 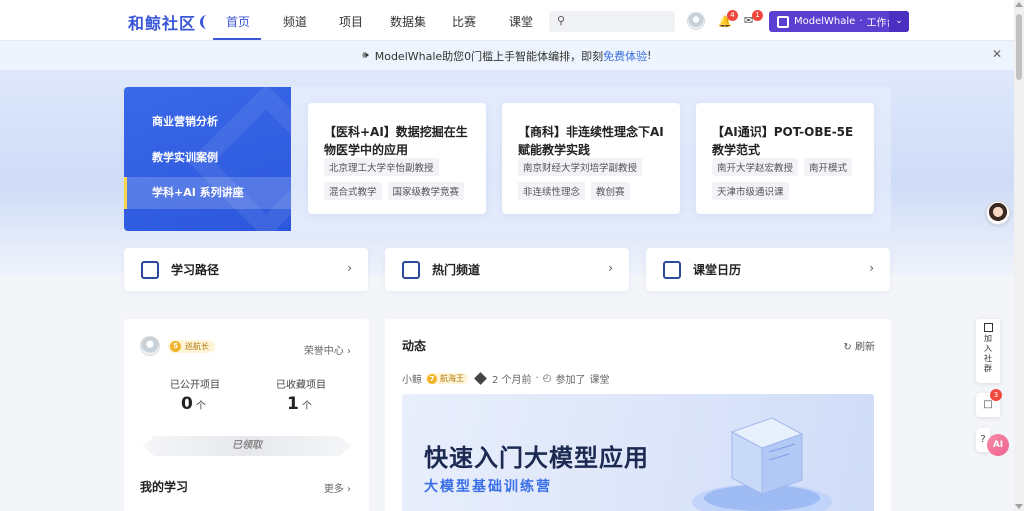 What do you see at coordinates (757, 15) in the screenshot?
I see `message-badge: 1` at bounding box center [757, 15].